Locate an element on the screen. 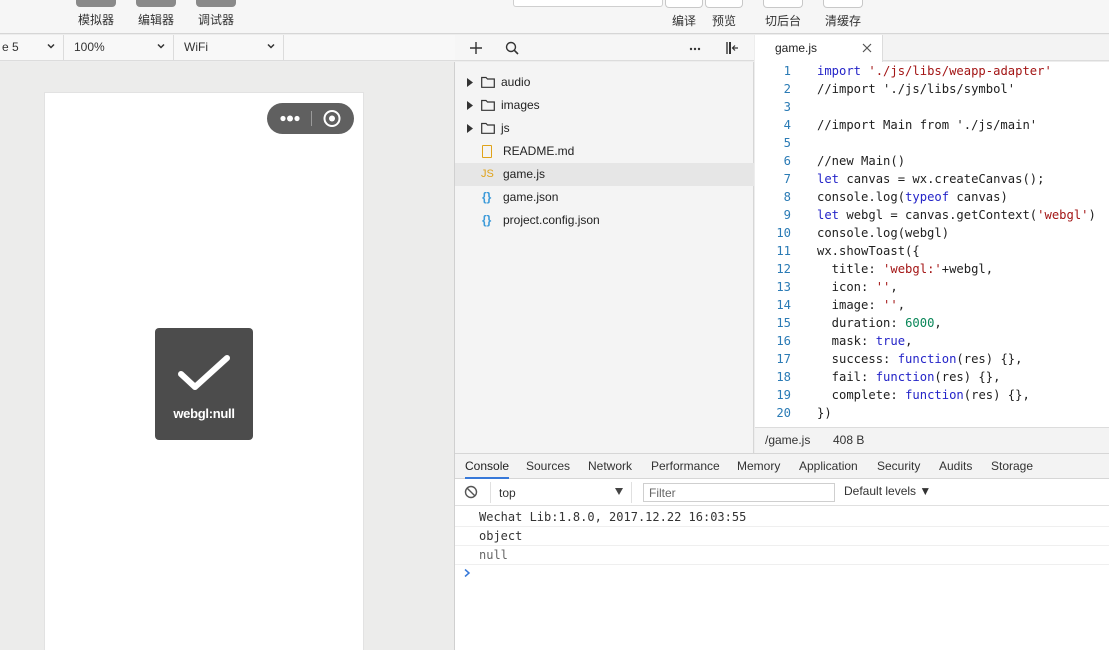 This screenshot has width=1109, height=650. more-dots-icon is located at coordinates (290, 118).